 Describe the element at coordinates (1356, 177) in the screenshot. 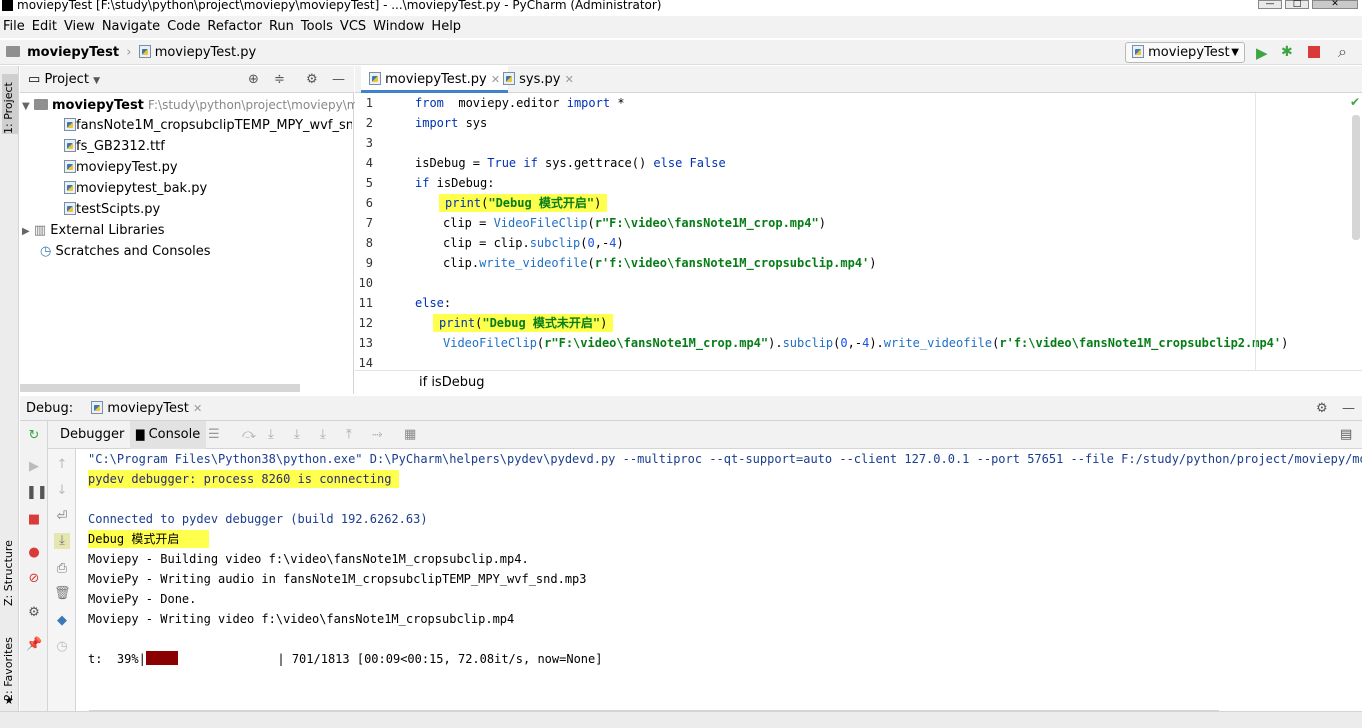

I see `vertical-scrollbar` at that location.